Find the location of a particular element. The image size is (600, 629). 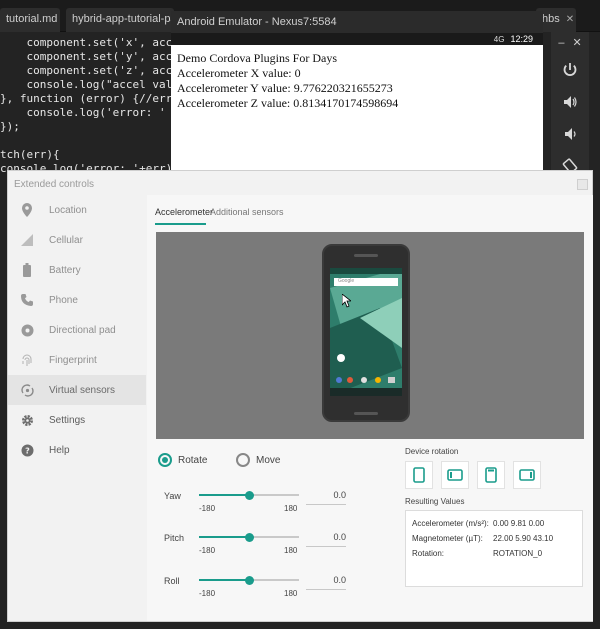

nav-item-label: Settings is located at coordinates (67, 420).